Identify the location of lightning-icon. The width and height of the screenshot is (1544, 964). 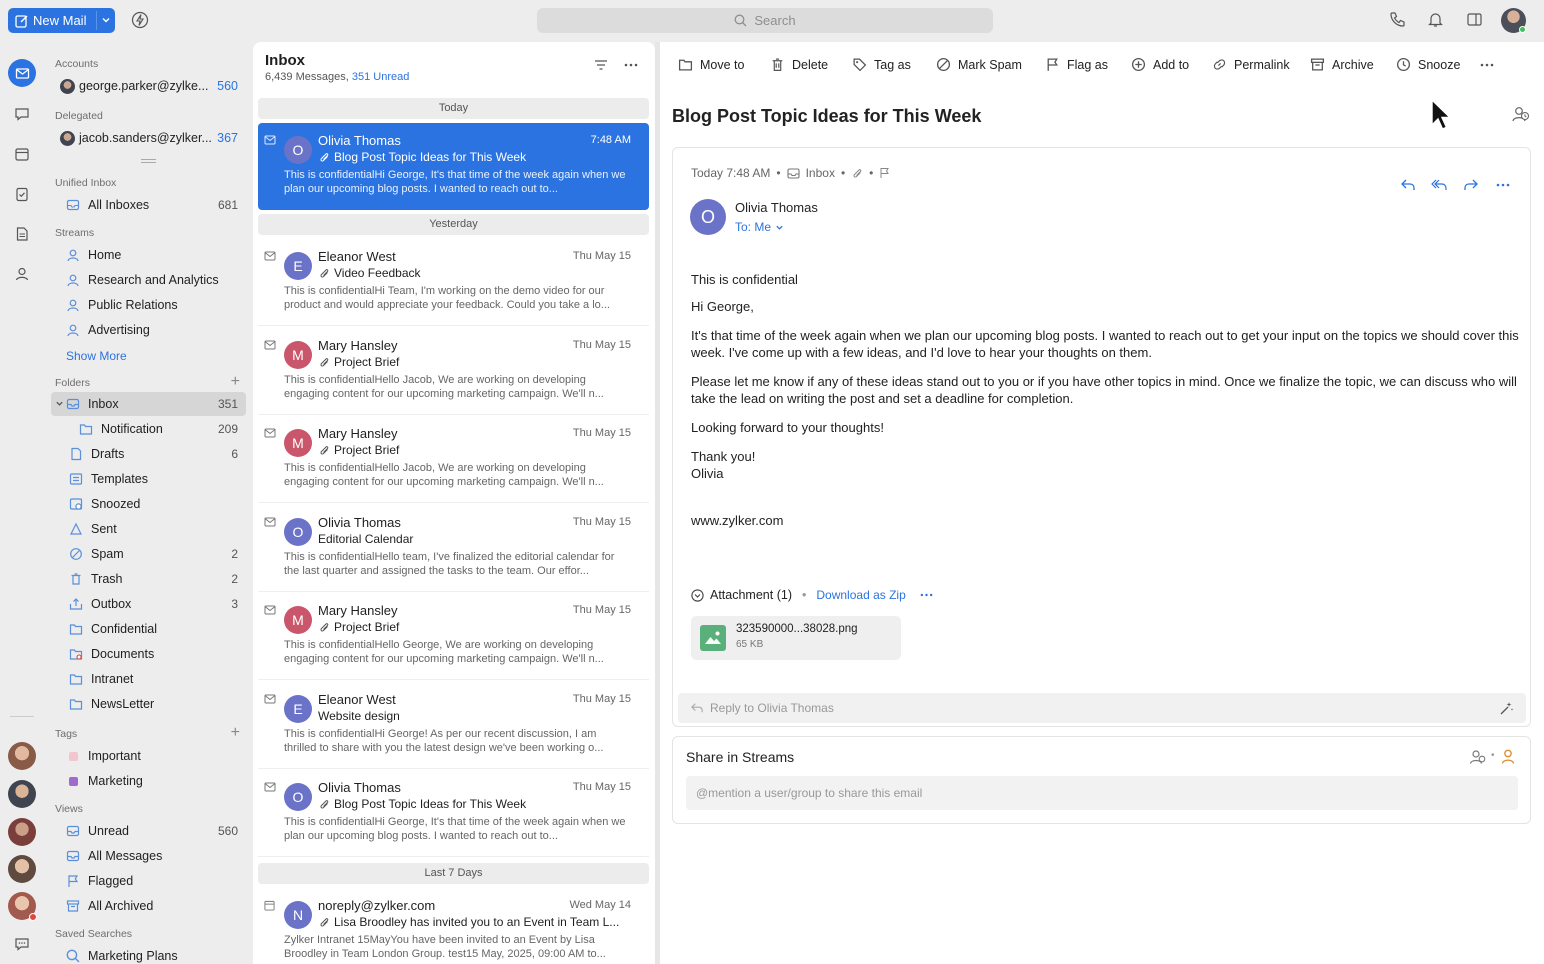
(140, 20).